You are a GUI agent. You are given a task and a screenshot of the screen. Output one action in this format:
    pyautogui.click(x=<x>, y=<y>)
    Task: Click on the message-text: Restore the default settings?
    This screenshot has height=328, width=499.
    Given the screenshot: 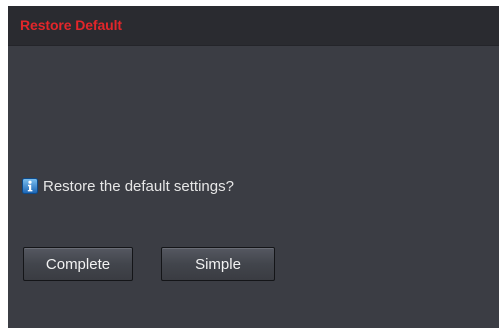 What is the action you would take?
    pyautogui.click(x=138, y=186)
    